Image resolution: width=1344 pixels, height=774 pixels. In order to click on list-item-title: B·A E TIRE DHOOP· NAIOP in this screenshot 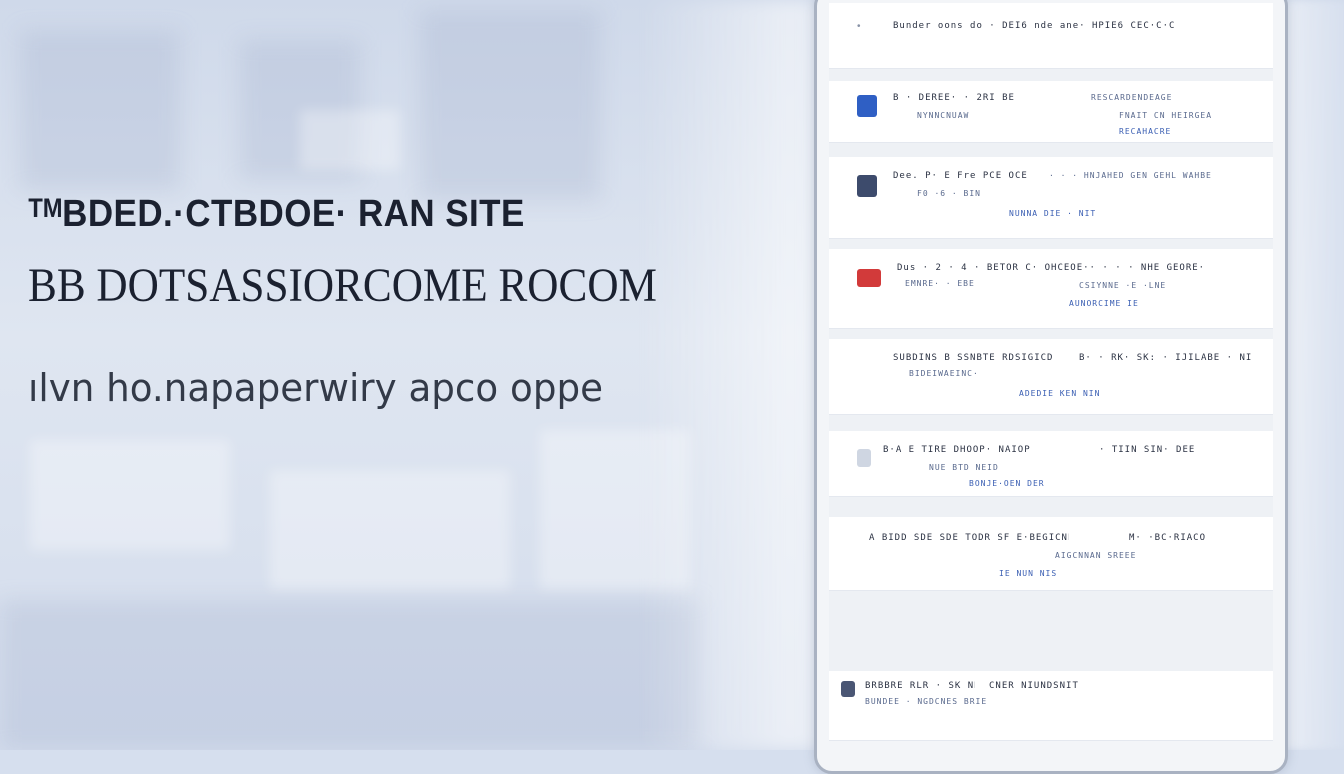, I will do `click(957, 450)`.